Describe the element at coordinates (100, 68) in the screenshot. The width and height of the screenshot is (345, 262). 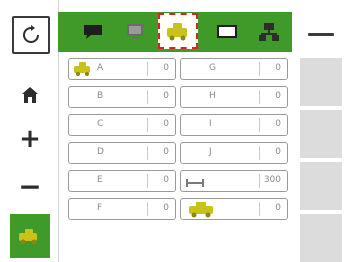
I see `cell-label: A` at that location.